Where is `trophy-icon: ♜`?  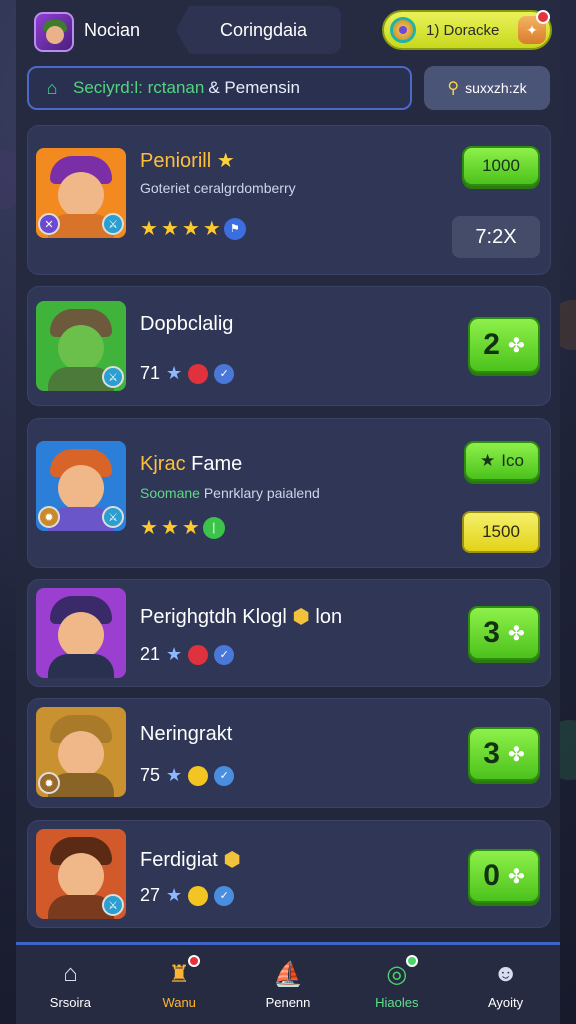 trophy-icon: ♜ is located at coordinates (182, 972).